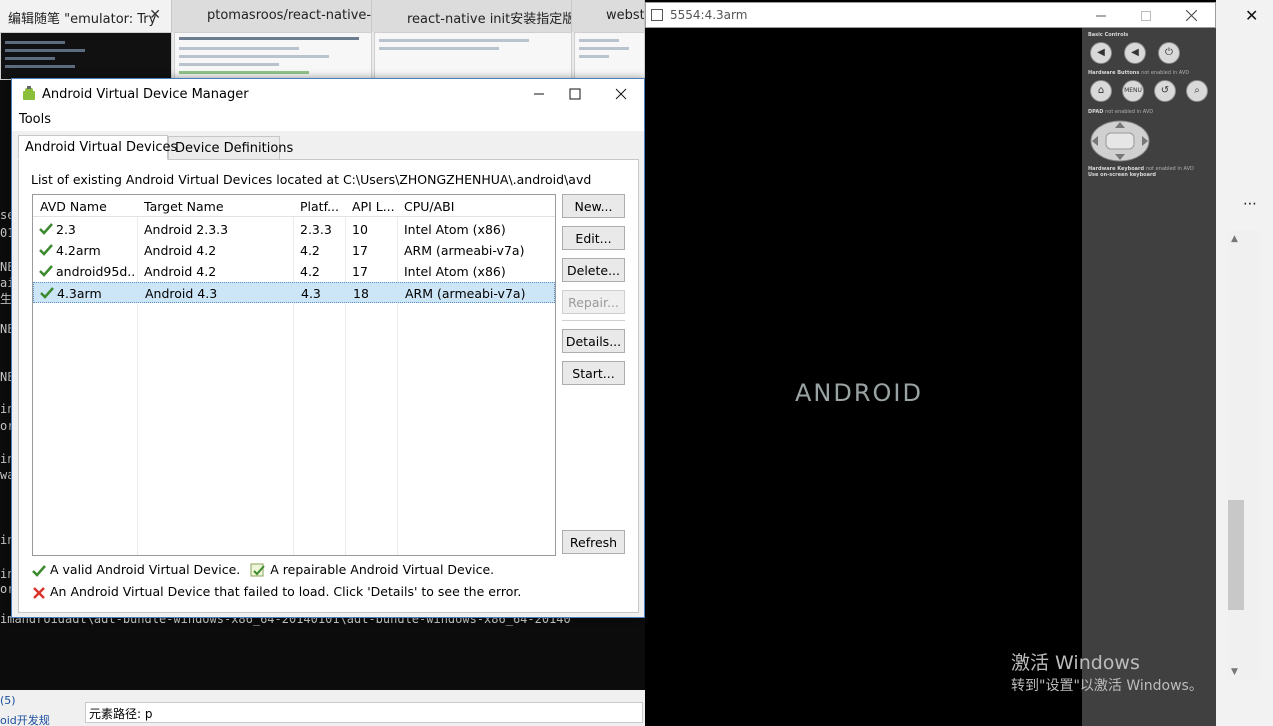 The height and width of the screenshot is (726, 1273). What do you see at coordinates (29, 93) in the screenshot?
I see `android-app-icon` at bounding box center [29, 93].